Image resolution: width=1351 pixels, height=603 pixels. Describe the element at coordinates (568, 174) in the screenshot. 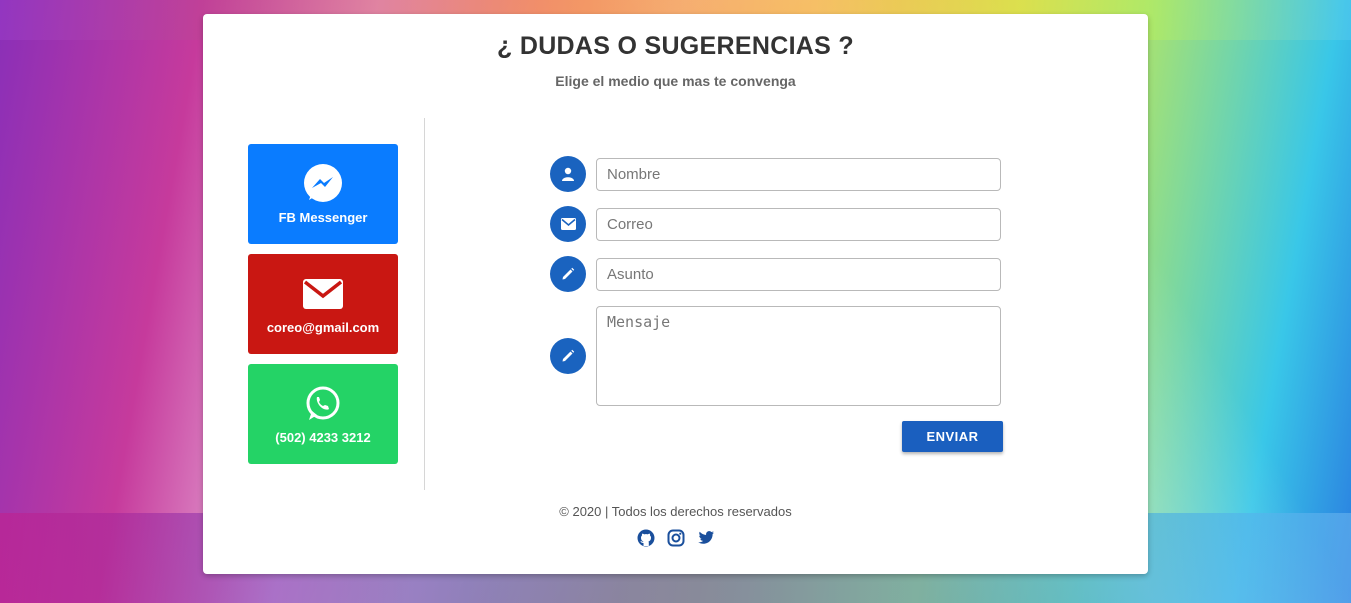

I see `user-icon` at that location.